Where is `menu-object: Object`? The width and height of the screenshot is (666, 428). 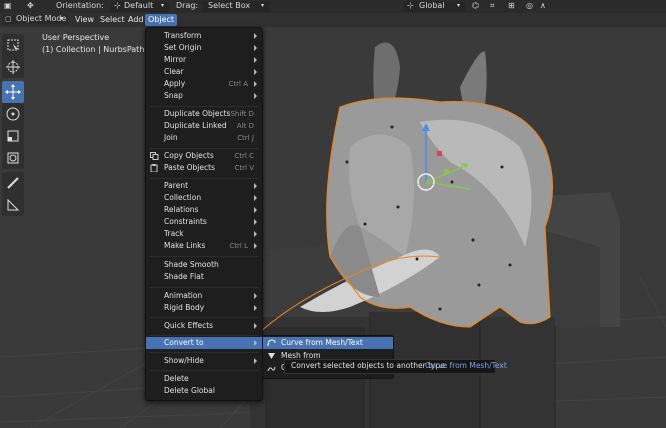
menu-object: Object is located at coordinates (161, 20).